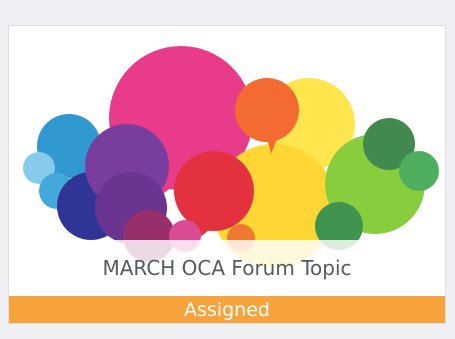  What do you see at coordinates (227, 309) in the screenshot?
I see `status-badge: Assigned` at bounding box center [227, 309].